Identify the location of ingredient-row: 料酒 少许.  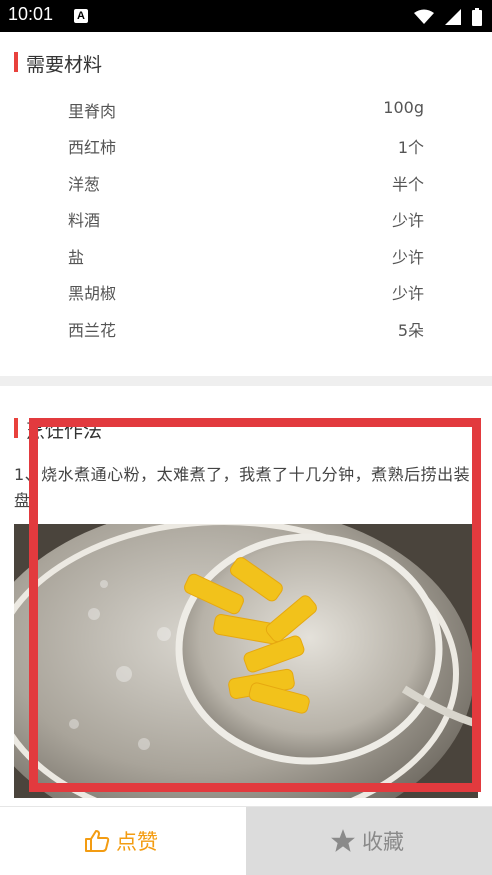
(246, 219).